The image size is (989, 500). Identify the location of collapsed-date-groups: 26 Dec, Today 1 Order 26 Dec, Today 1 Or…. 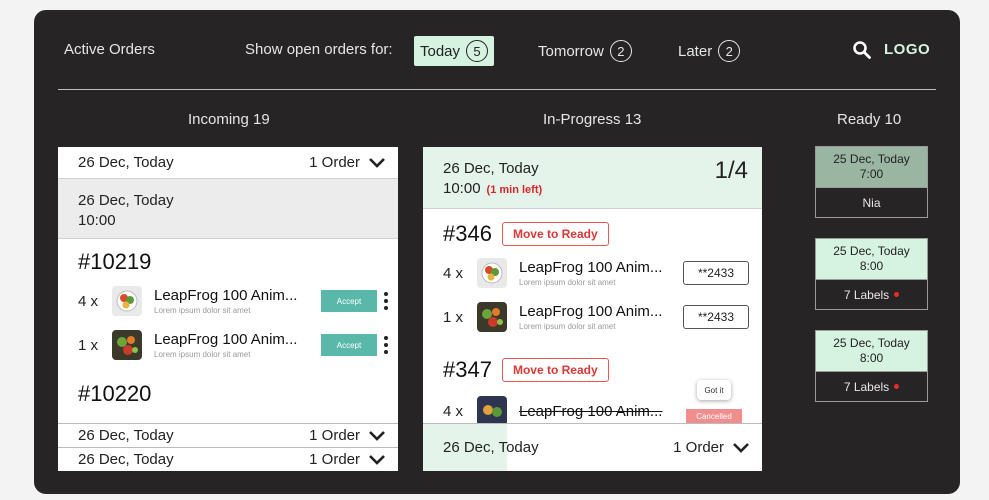
(228, 447).